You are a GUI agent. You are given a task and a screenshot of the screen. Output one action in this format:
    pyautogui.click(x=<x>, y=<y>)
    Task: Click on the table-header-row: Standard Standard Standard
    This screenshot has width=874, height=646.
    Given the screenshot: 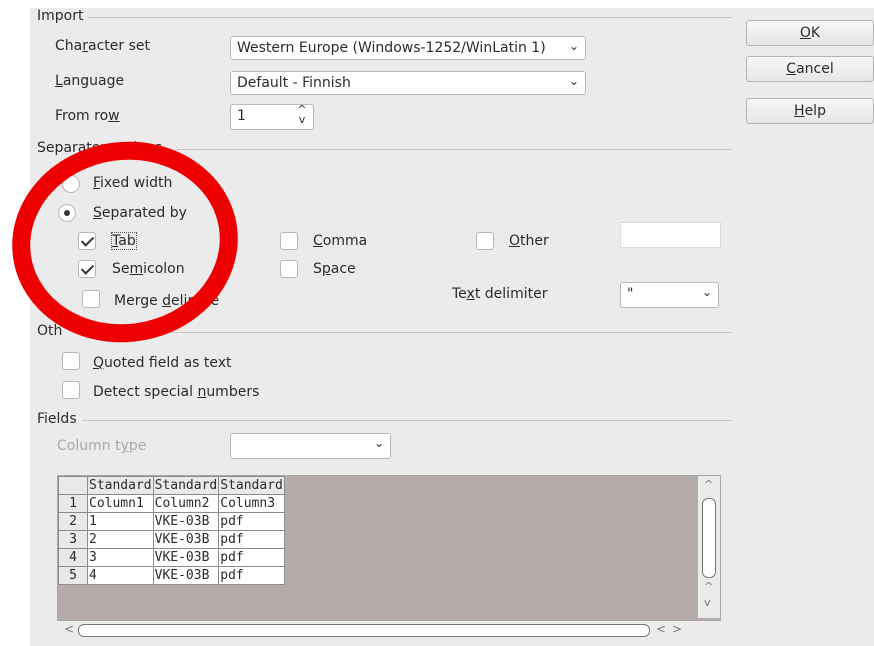 What is the action you would take?
    pyautogui.click(x=171, y=485)
    